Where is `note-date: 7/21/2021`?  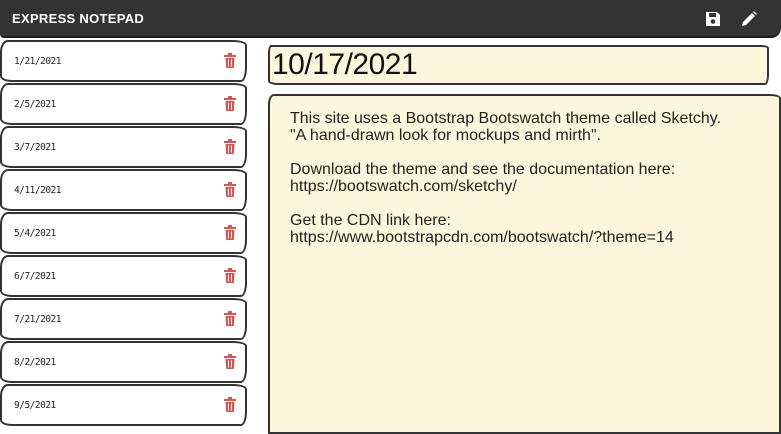 note-date: 7/21/2021 is located at coordinates (37, 319).